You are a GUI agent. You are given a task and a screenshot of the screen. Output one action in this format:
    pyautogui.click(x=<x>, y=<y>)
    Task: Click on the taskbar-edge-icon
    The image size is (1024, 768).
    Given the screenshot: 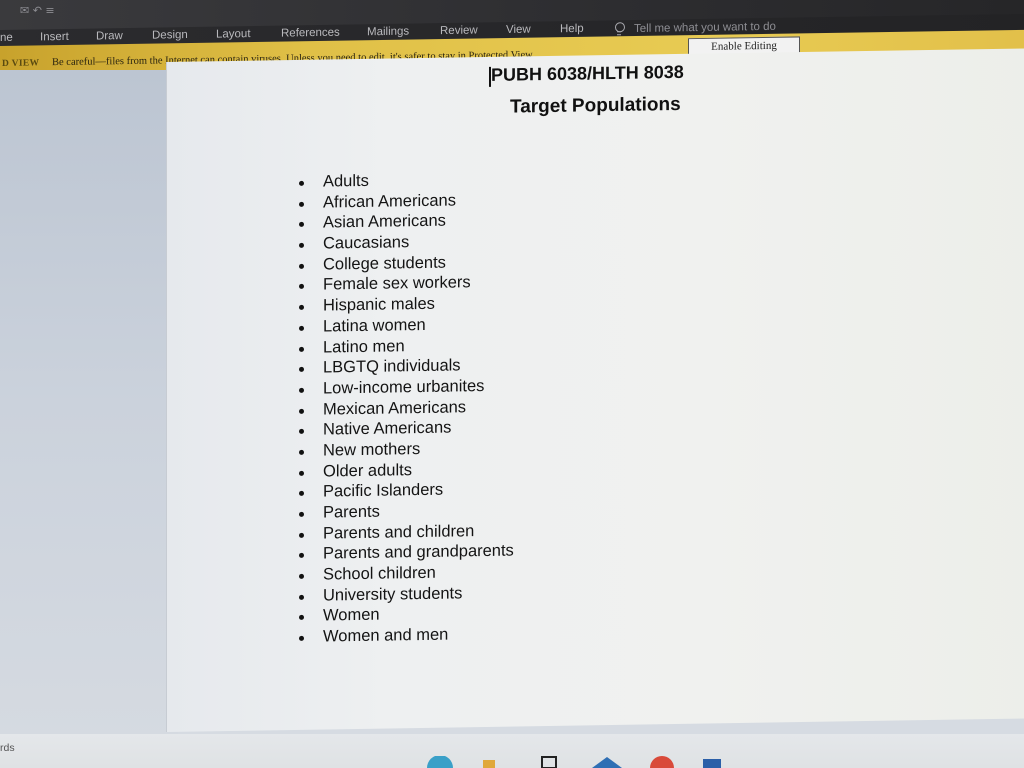 What is the action you would take?
    pyautogui.click(x=440, y=762)
    